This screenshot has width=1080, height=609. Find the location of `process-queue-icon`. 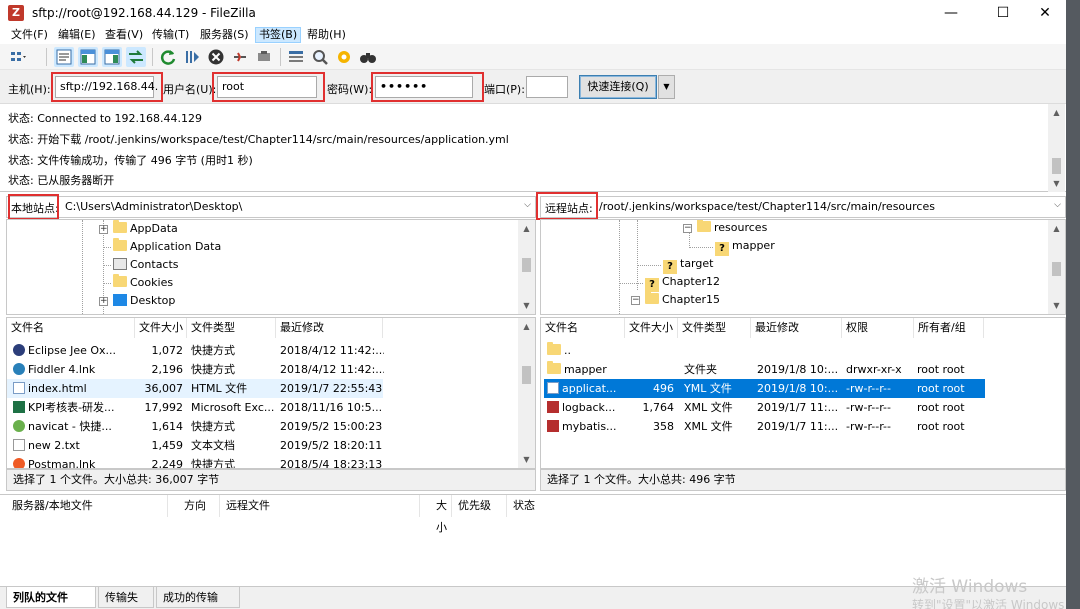

process-queue-icon is located at coordinates (192, 57).